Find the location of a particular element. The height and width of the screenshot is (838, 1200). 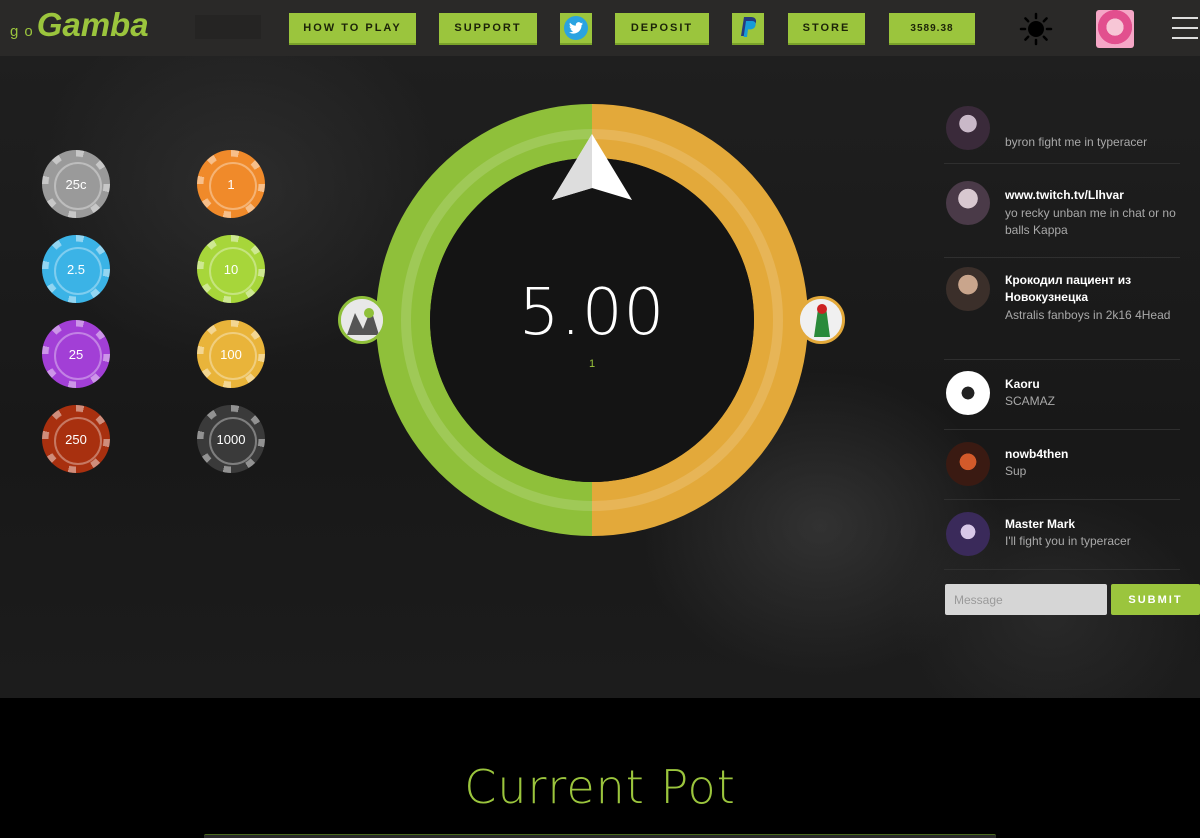

logo-name: Gamba is located at coordinates (92, 24).